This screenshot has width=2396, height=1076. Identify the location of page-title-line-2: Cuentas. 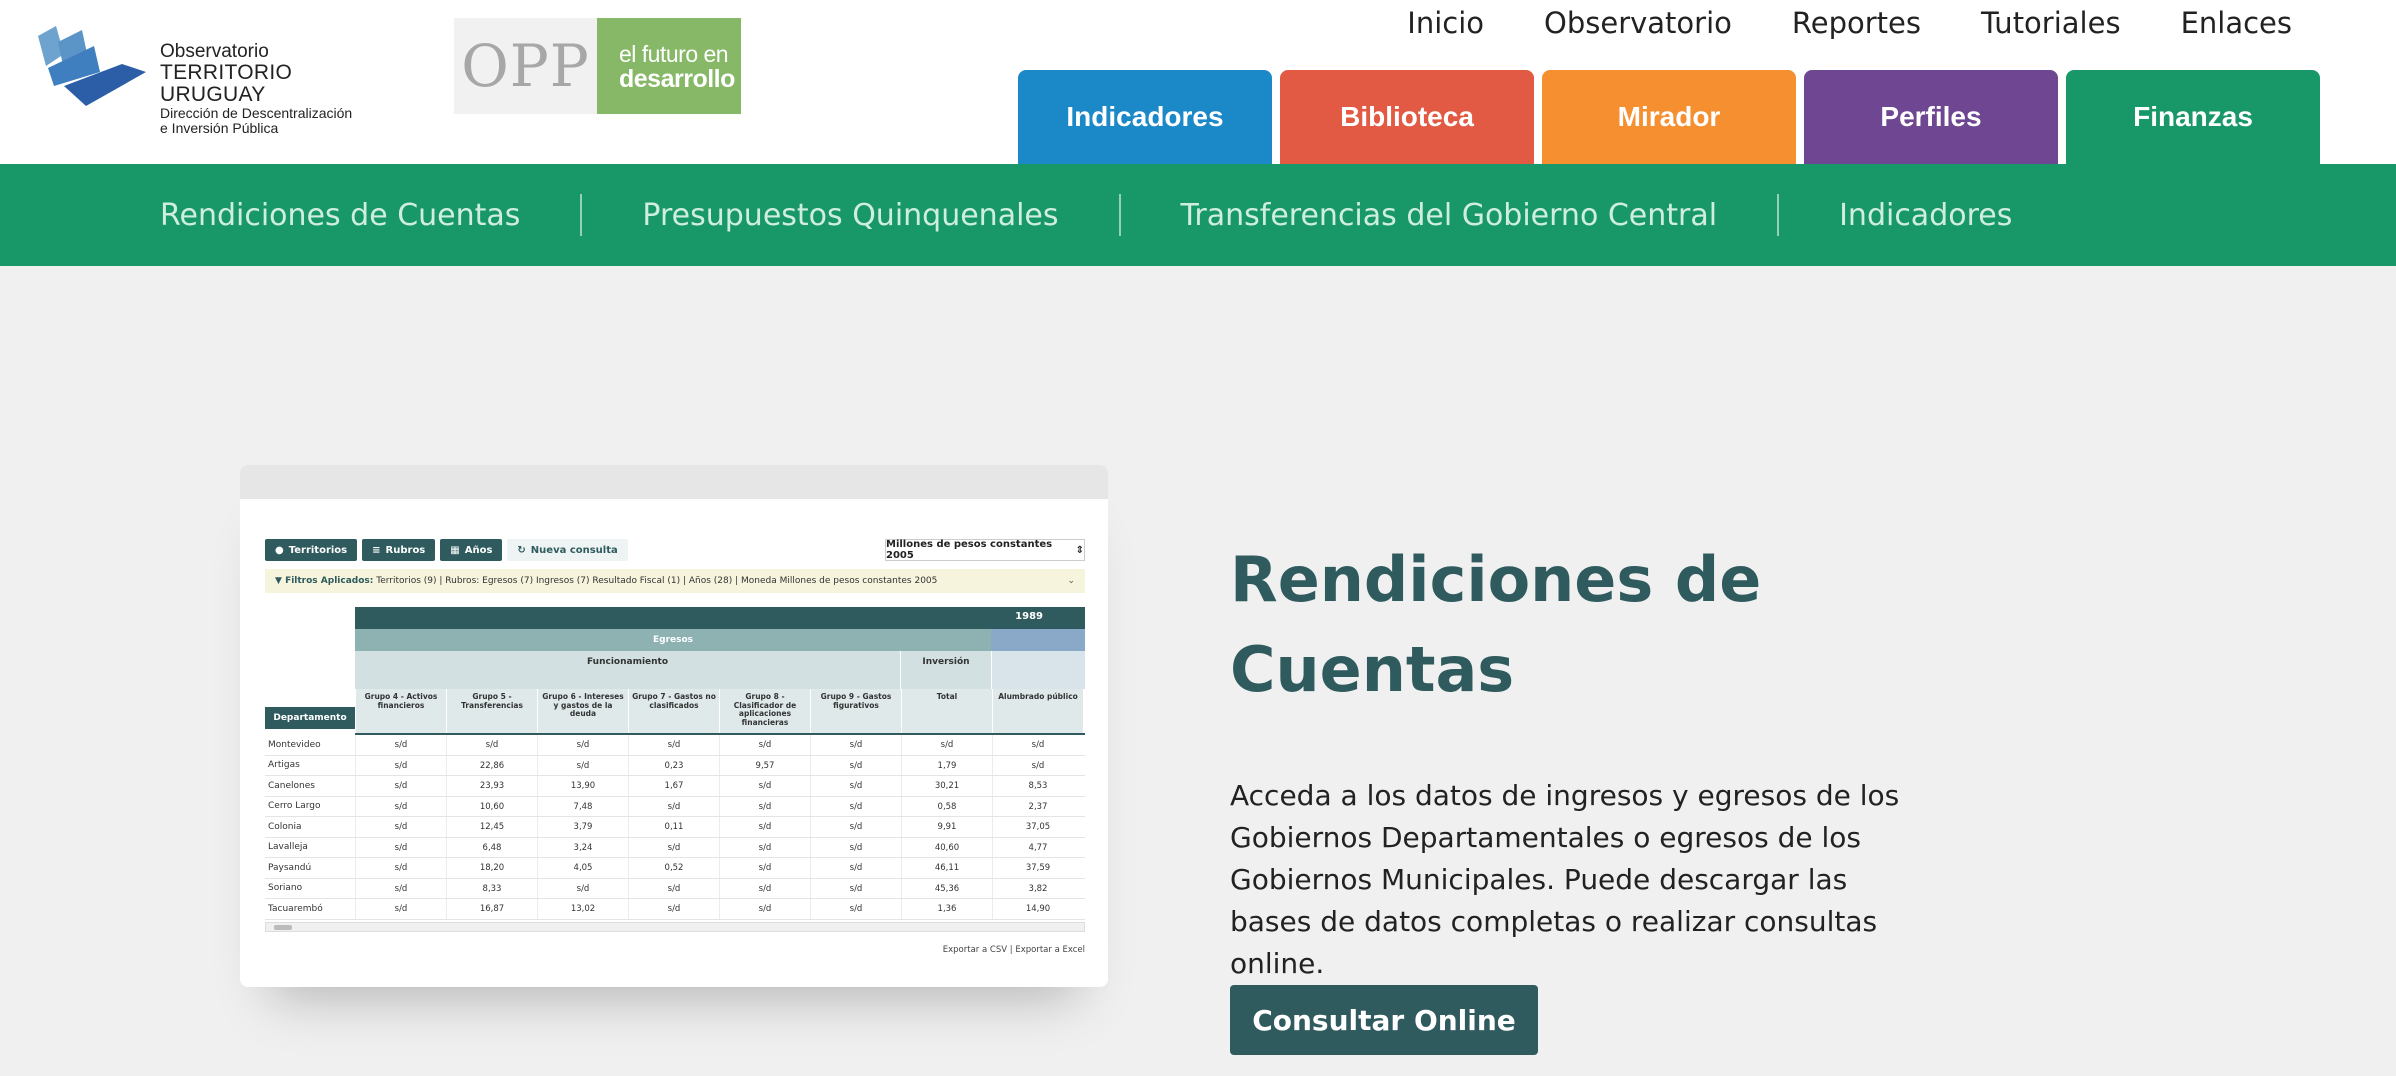
(1372, 669).